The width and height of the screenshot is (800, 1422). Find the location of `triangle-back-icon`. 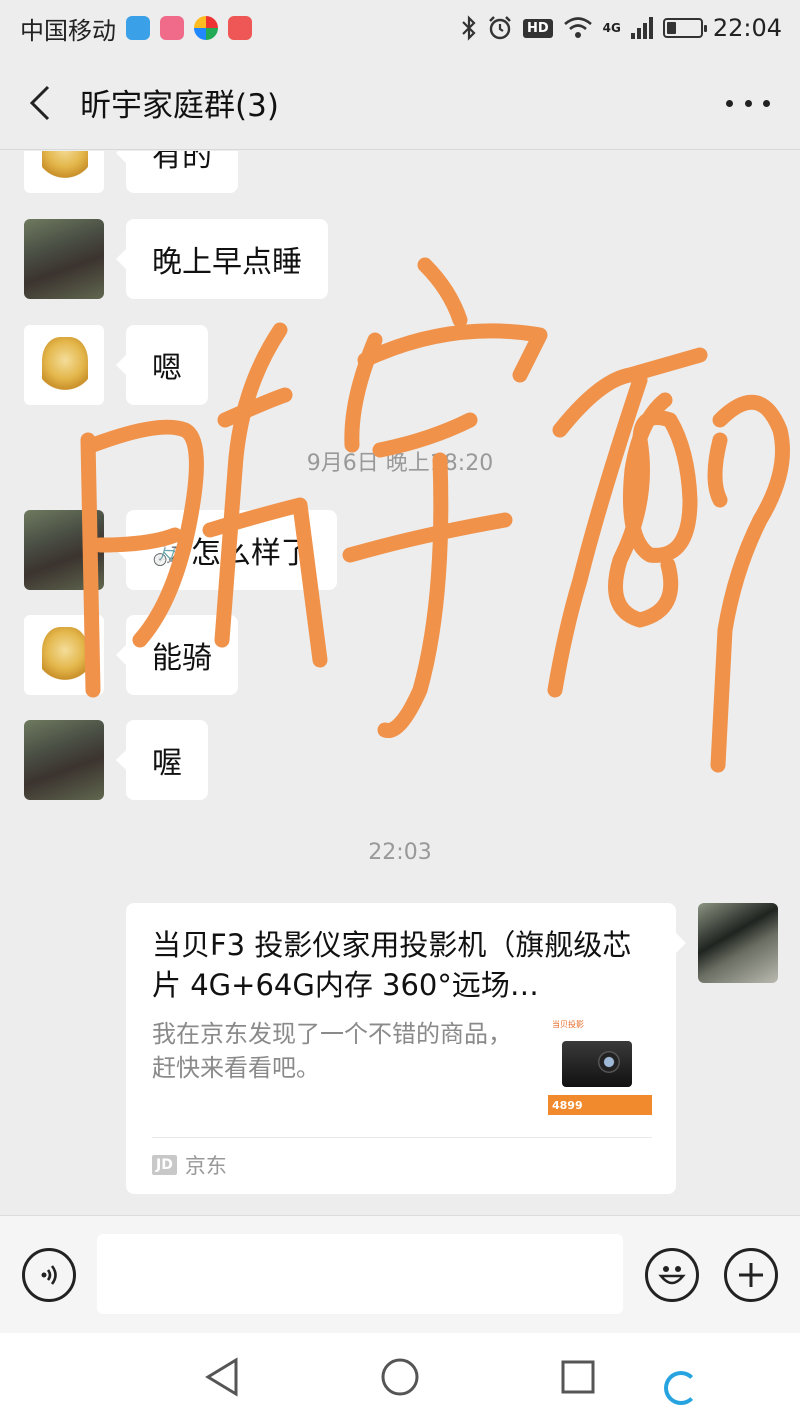

triangle-back-icon is located at coordinates (221, 1377).